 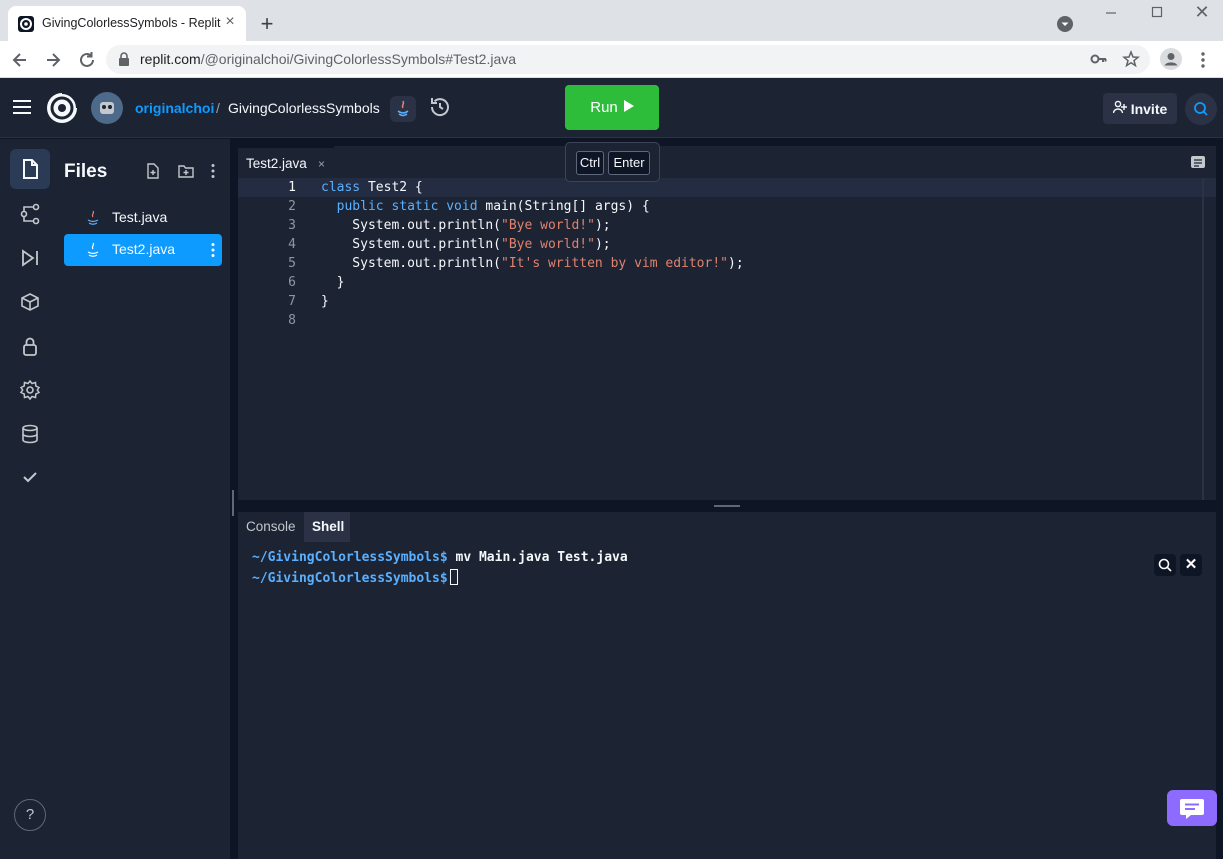 I want to click on prompt-path: ~/GivingColorlessSymbols$, so click(x=350, y=557).